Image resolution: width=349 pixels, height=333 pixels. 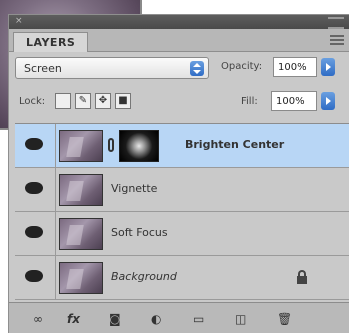 What do you see at coordinates (134, 188) in the screenshot?
I see `layer-name: Vignette` at bounding box center [134, 188].